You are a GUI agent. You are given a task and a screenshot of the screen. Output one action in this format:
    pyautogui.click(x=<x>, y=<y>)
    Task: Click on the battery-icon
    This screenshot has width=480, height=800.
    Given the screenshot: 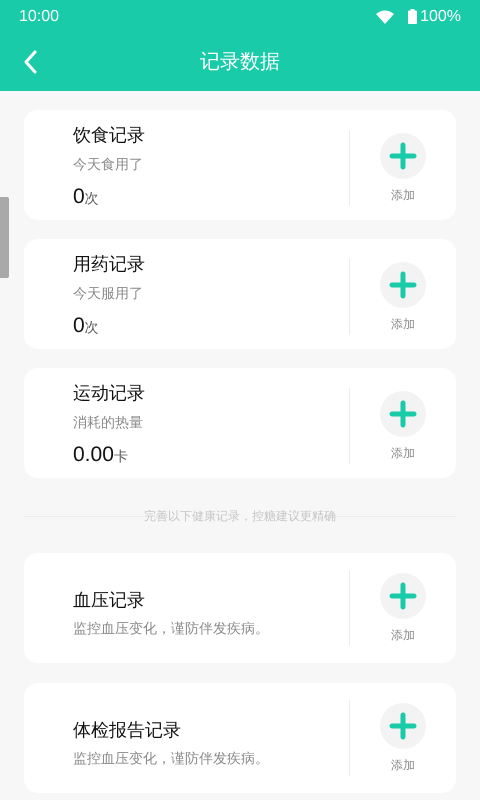 What is the action you would take?
    pyautogui.click(x=413, y=16)
    